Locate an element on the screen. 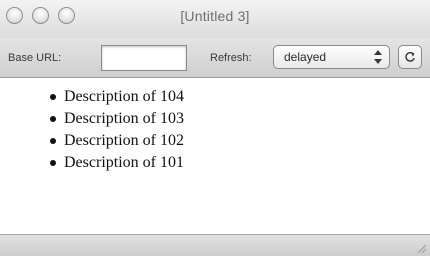 This screenshot has width=430, height=256. base-url-input is located at coordinates (144, 58).